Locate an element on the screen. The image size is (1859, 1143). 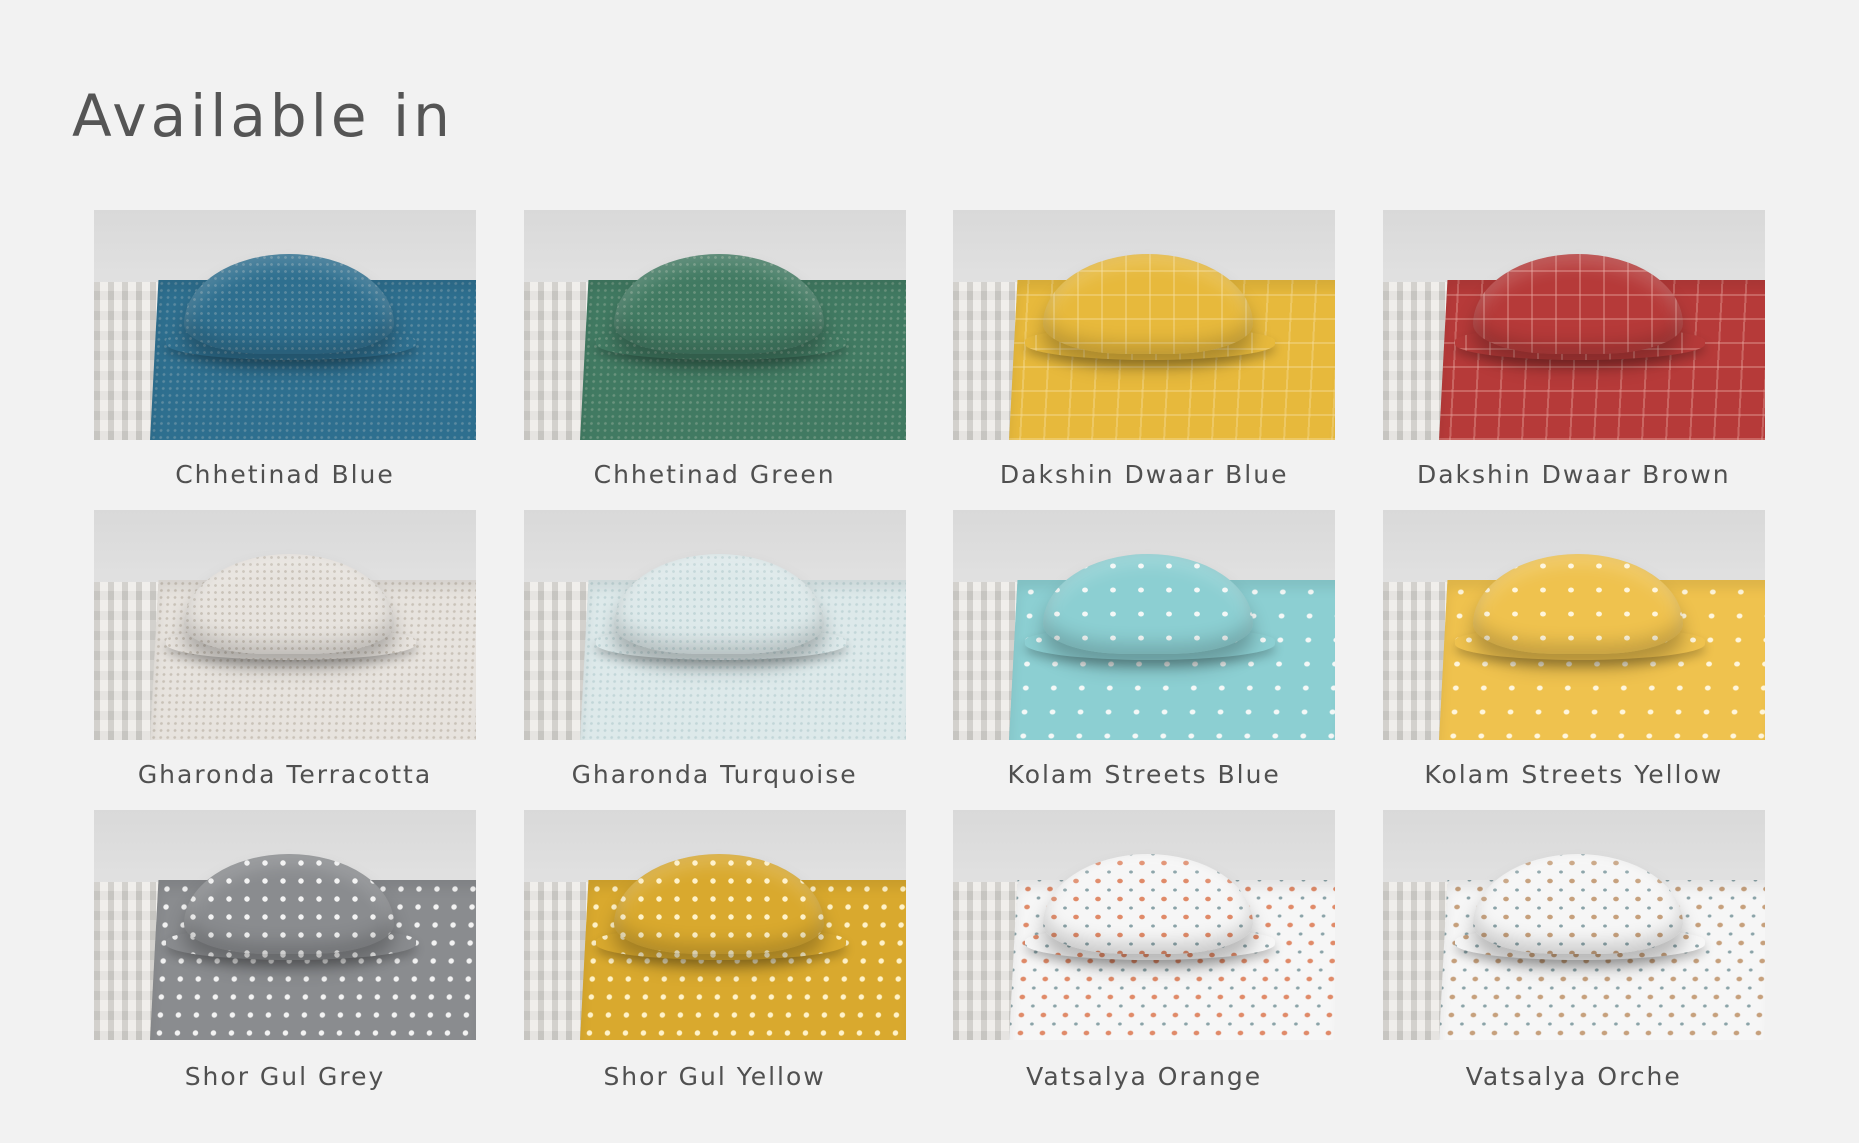
variant-card-shor-gul-grey: Shor Gul Grey is located at coordinates (285, 968).